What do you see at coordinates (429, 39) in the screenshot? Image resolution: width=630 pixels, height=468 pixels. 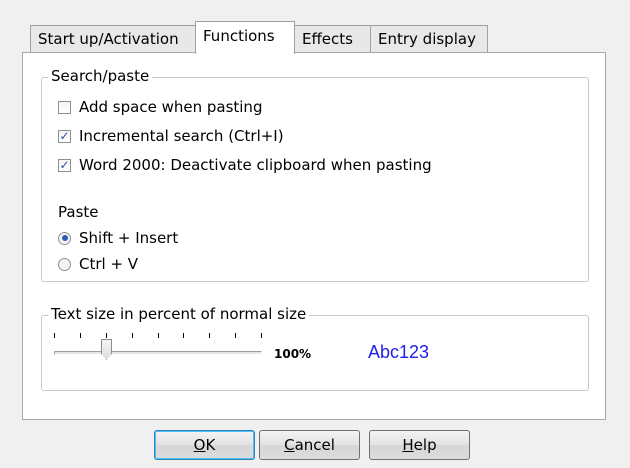 I see `tab-entry-display: Entry display` at bounding box center [429, 39].